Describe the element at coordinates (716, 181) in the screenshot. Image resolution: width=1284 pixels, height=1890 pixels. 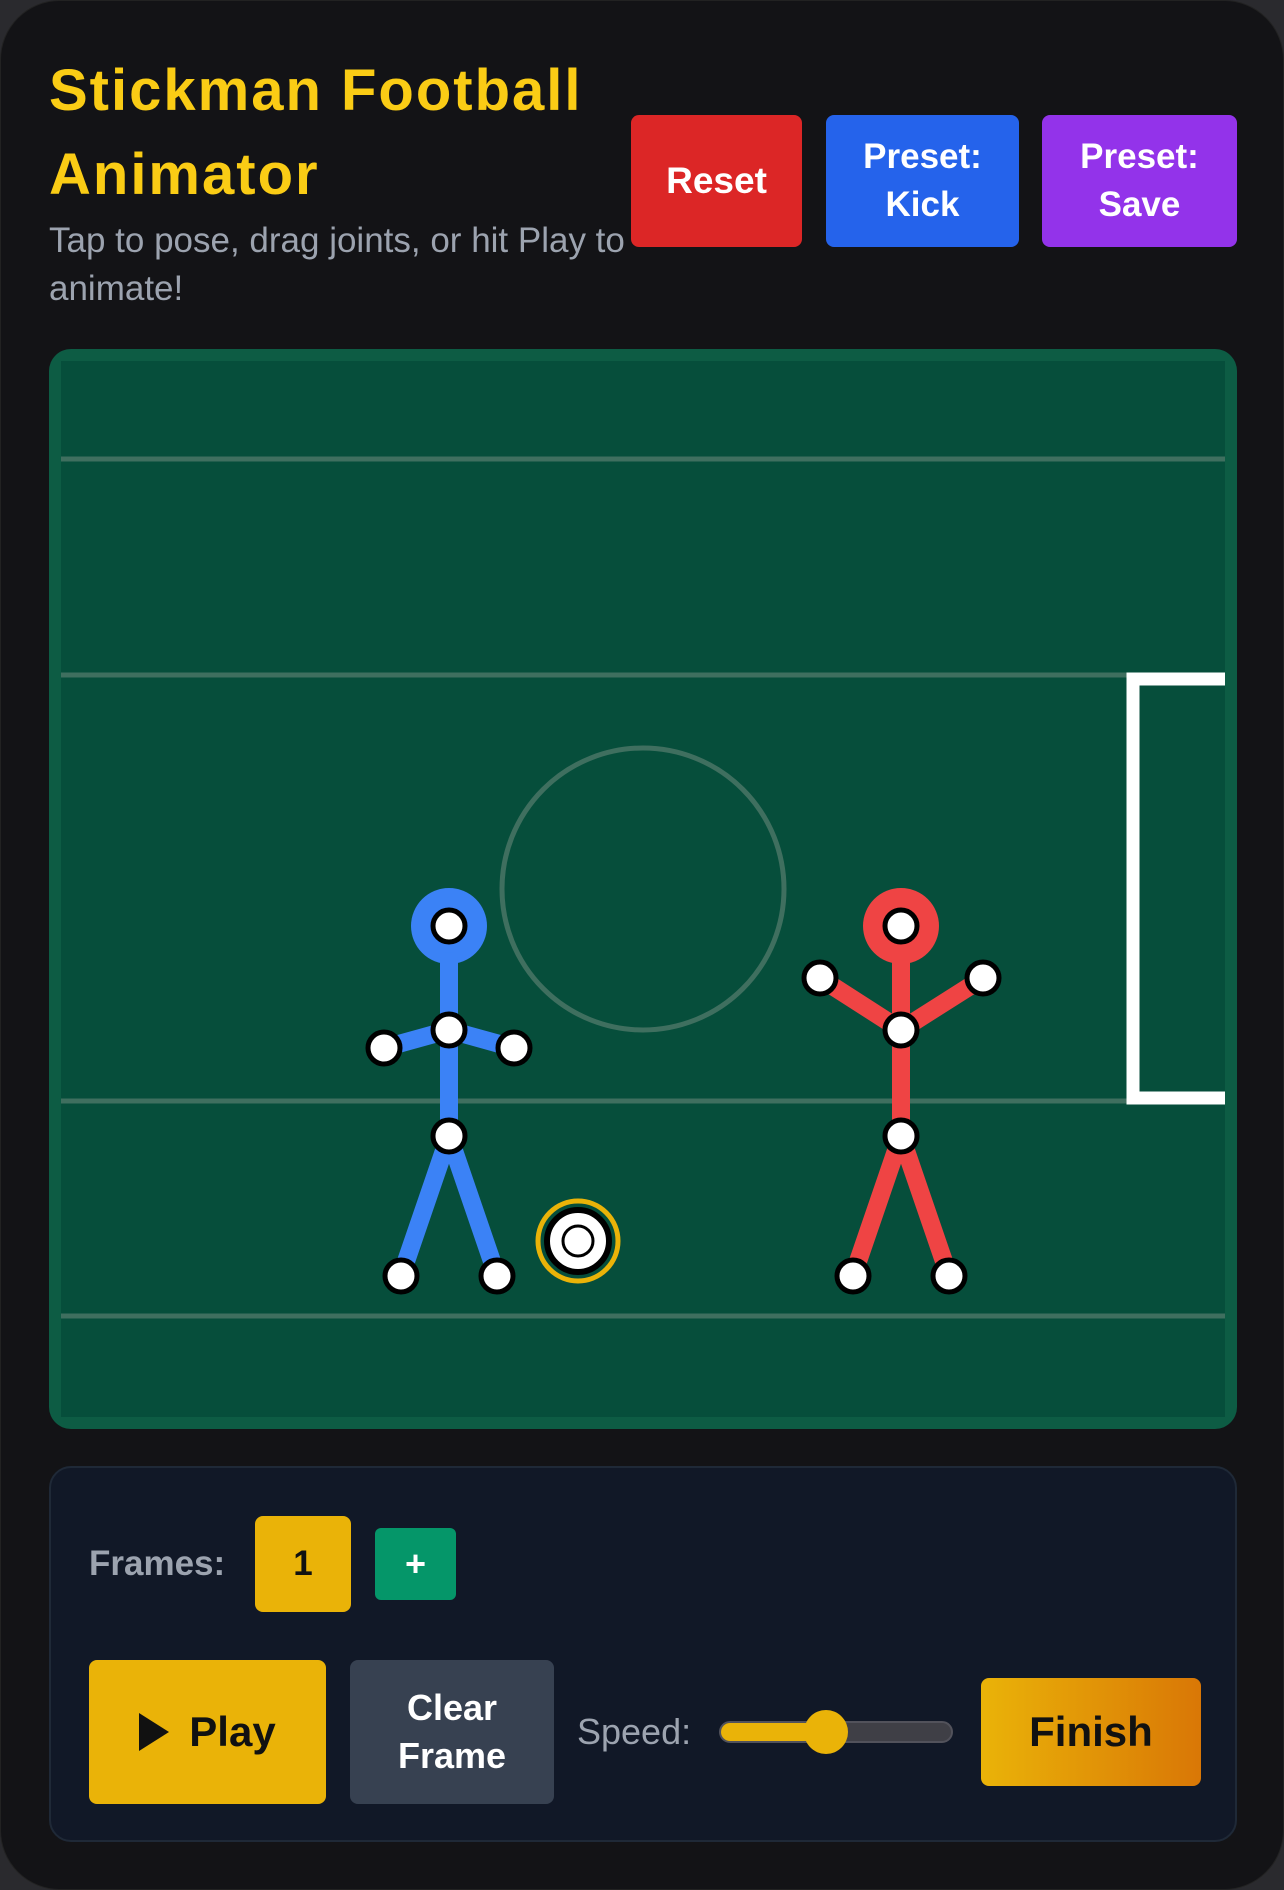
I see `reset-button: Reset` at that location.